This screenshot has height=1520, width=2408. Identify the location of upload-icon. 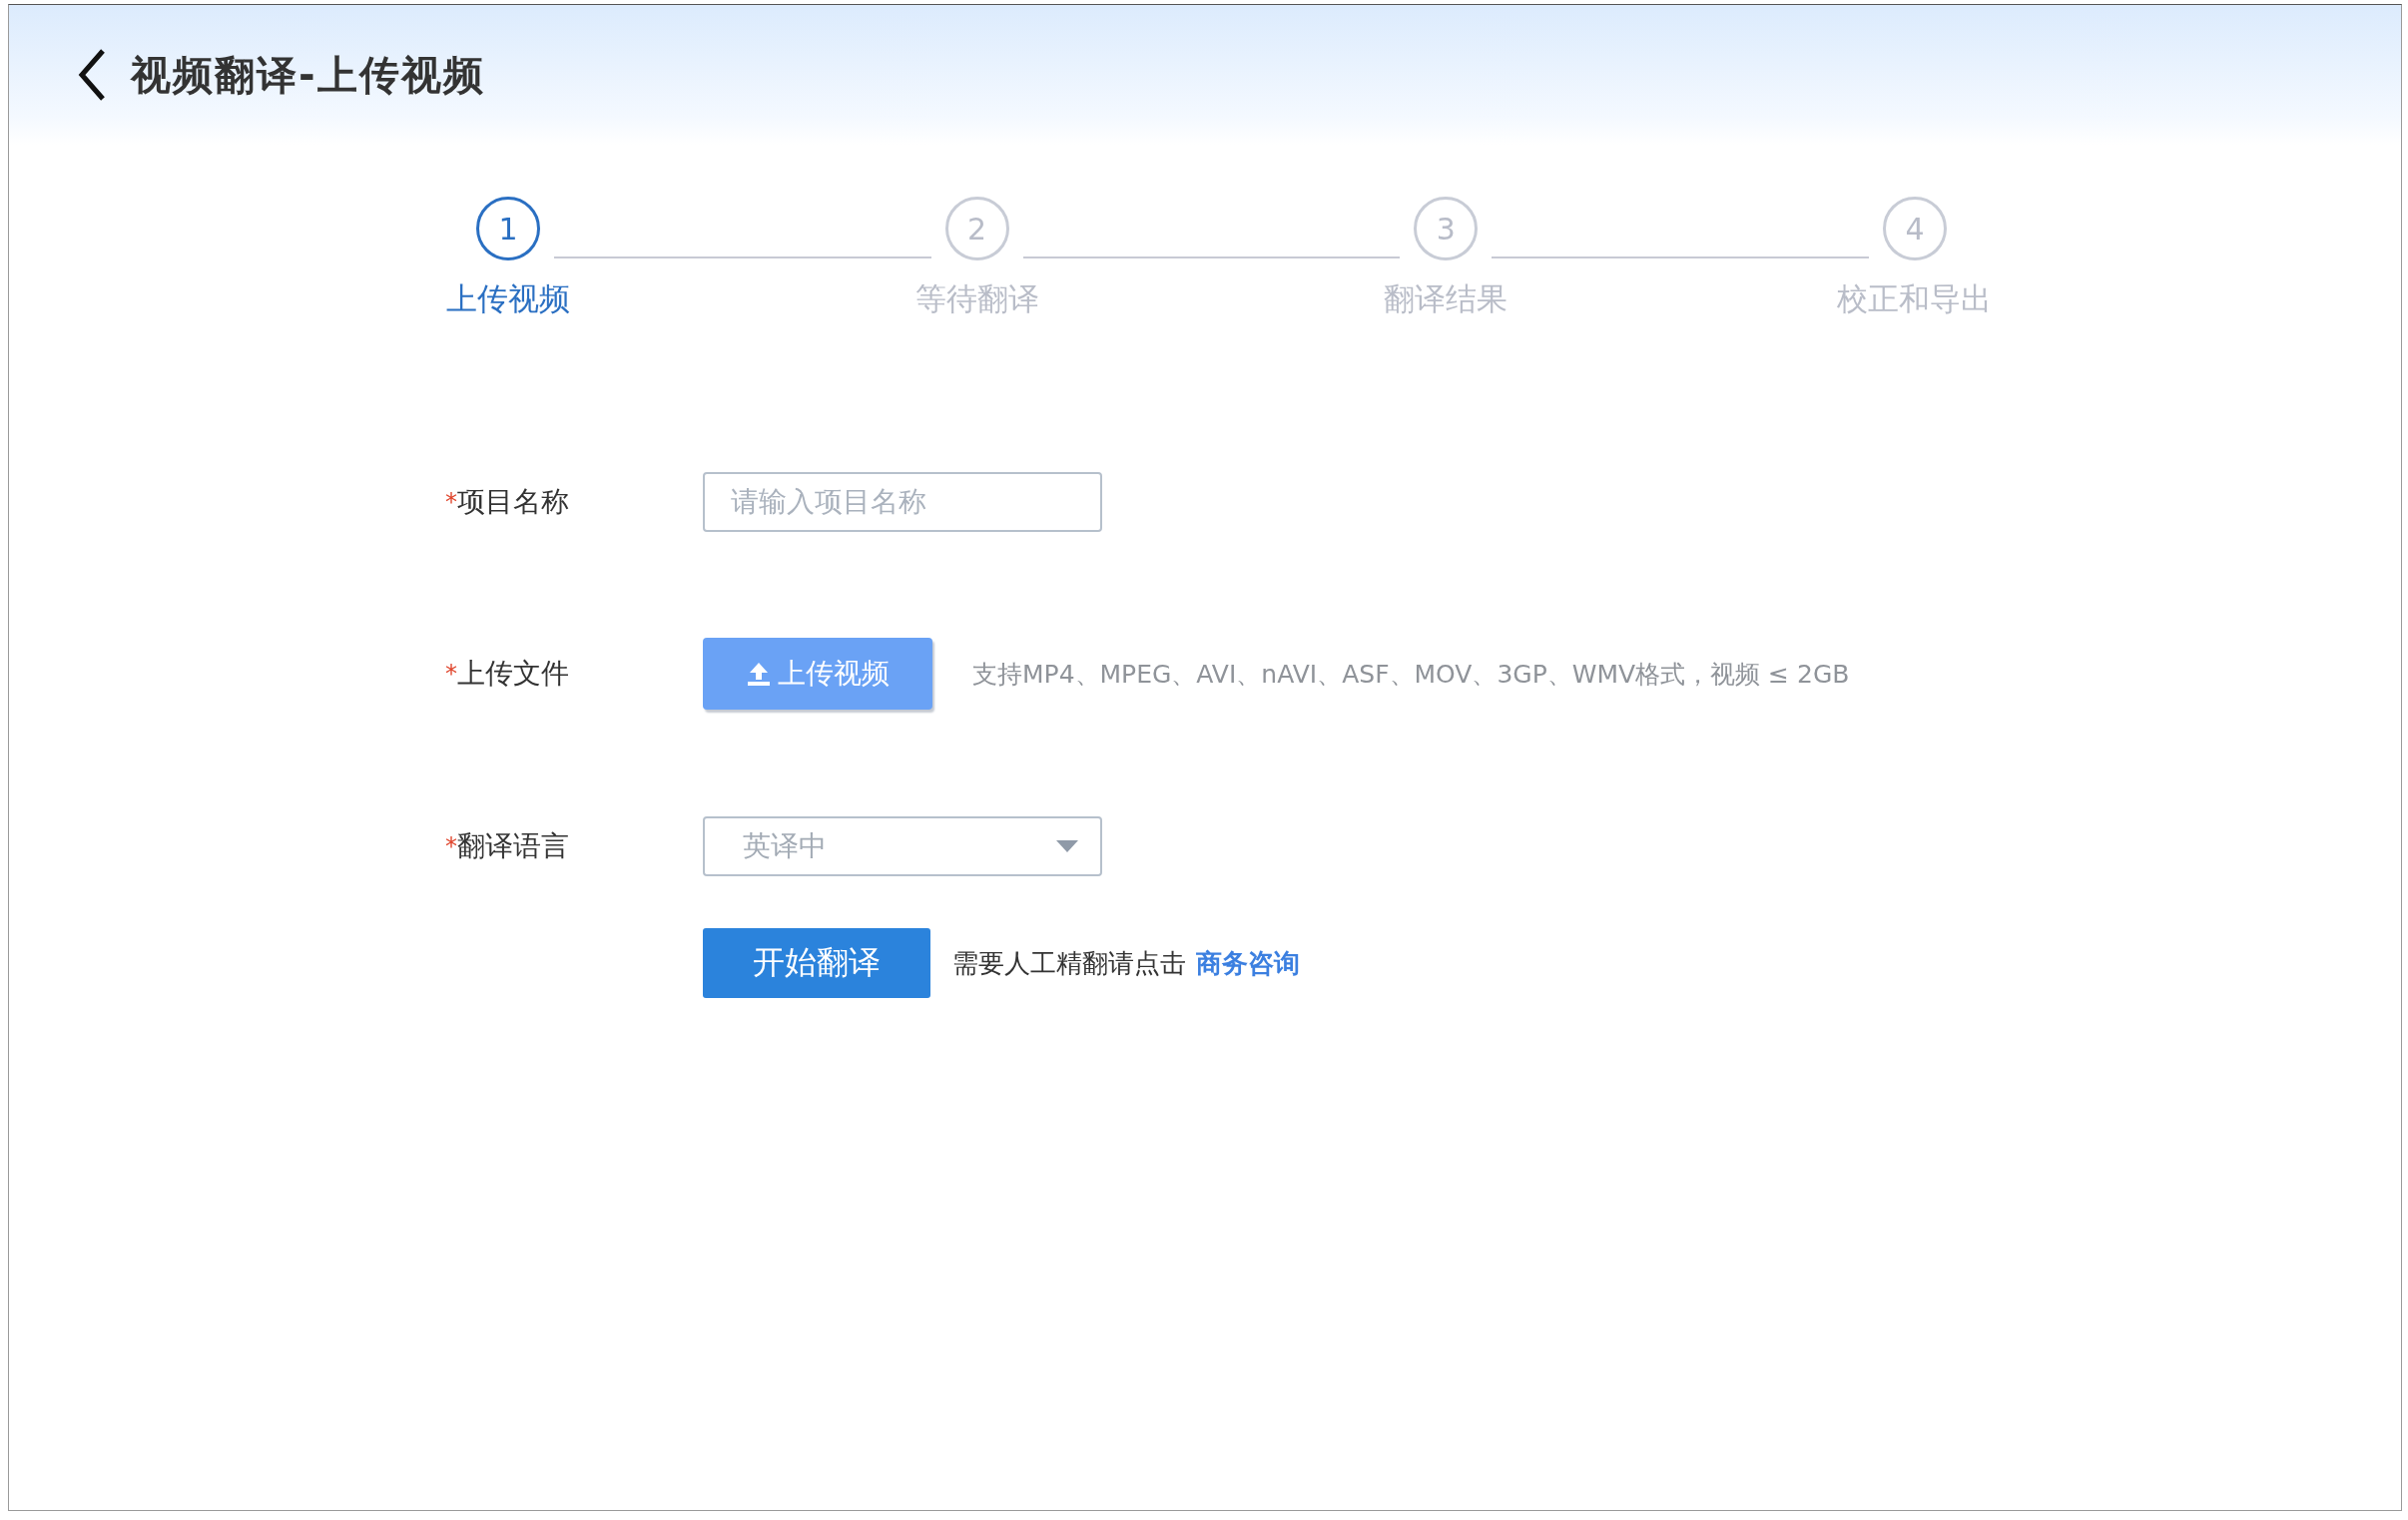
(759, 674).